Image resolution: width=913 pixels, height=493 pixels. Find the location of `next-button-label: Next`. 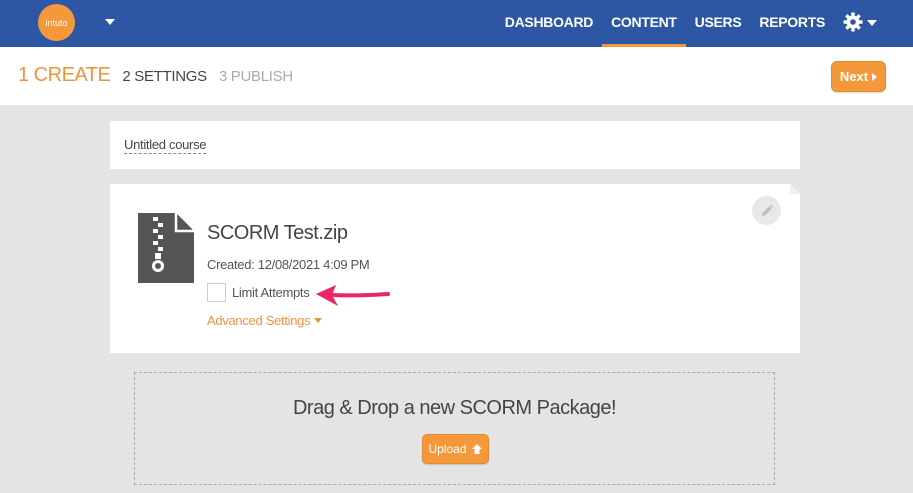

next-button-label: Next is located at coordinates (854, 76).